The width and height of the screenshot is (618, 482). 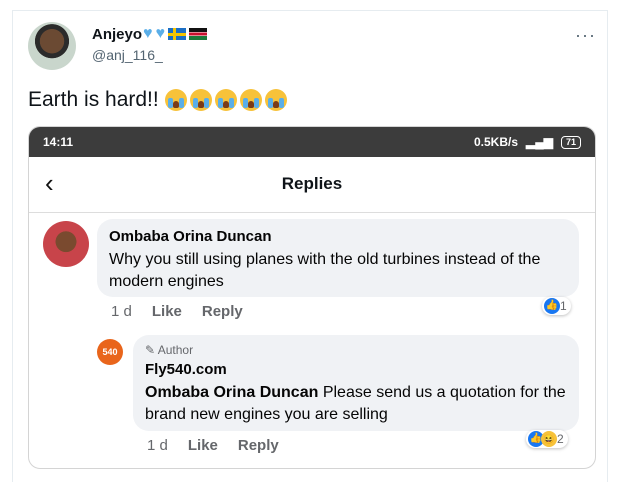 I want to click on reaction-count: 2, so click(x=560, y=439).